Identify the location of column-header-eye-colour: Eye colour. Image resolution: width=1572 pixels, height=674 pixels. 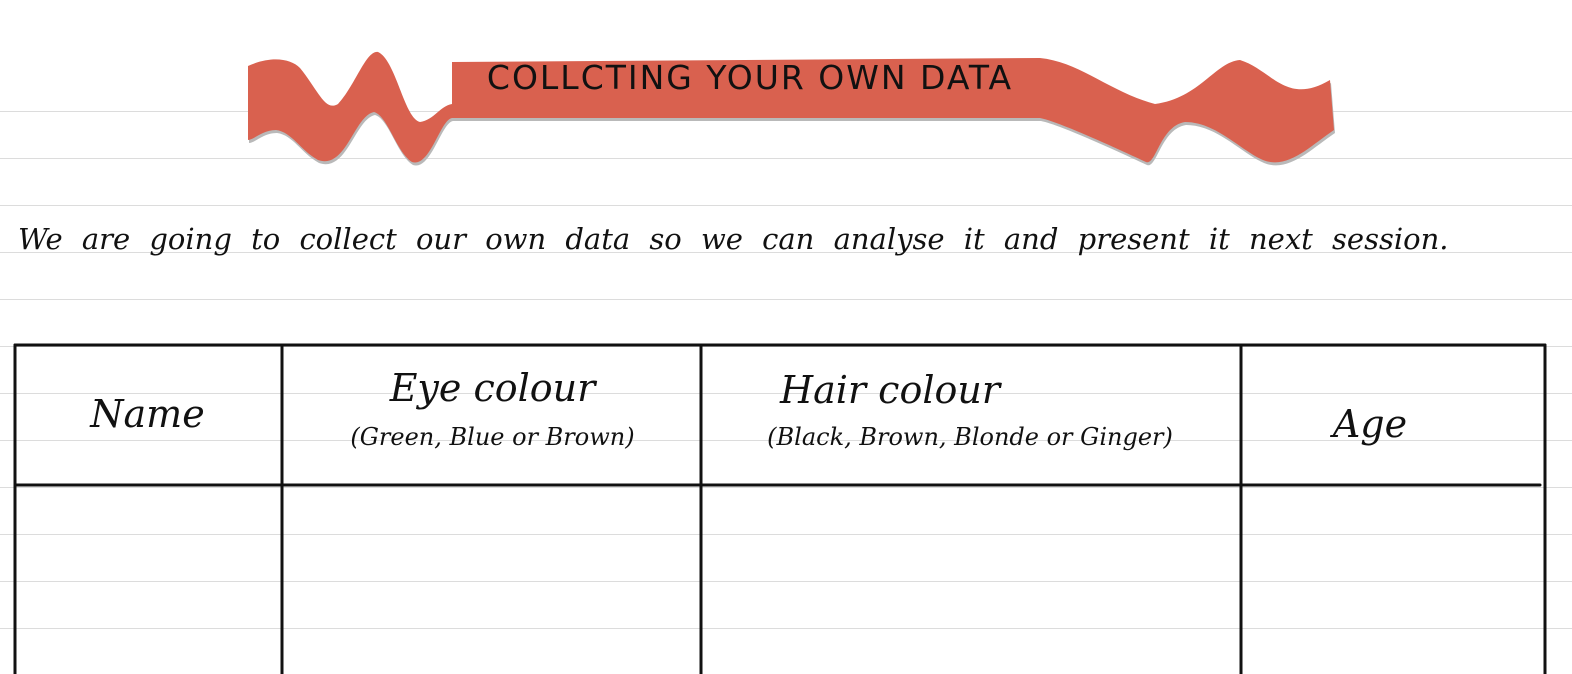
(492, 388).